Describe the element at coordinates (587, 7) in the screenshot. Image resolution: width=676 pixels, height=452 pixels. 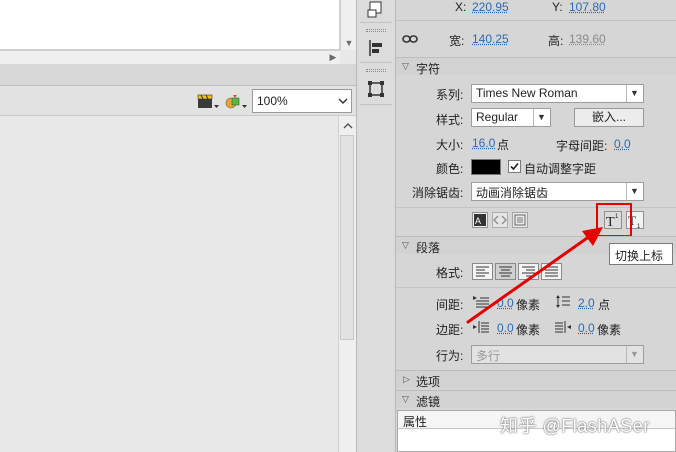
I see `y-value: 107.80` at that location.